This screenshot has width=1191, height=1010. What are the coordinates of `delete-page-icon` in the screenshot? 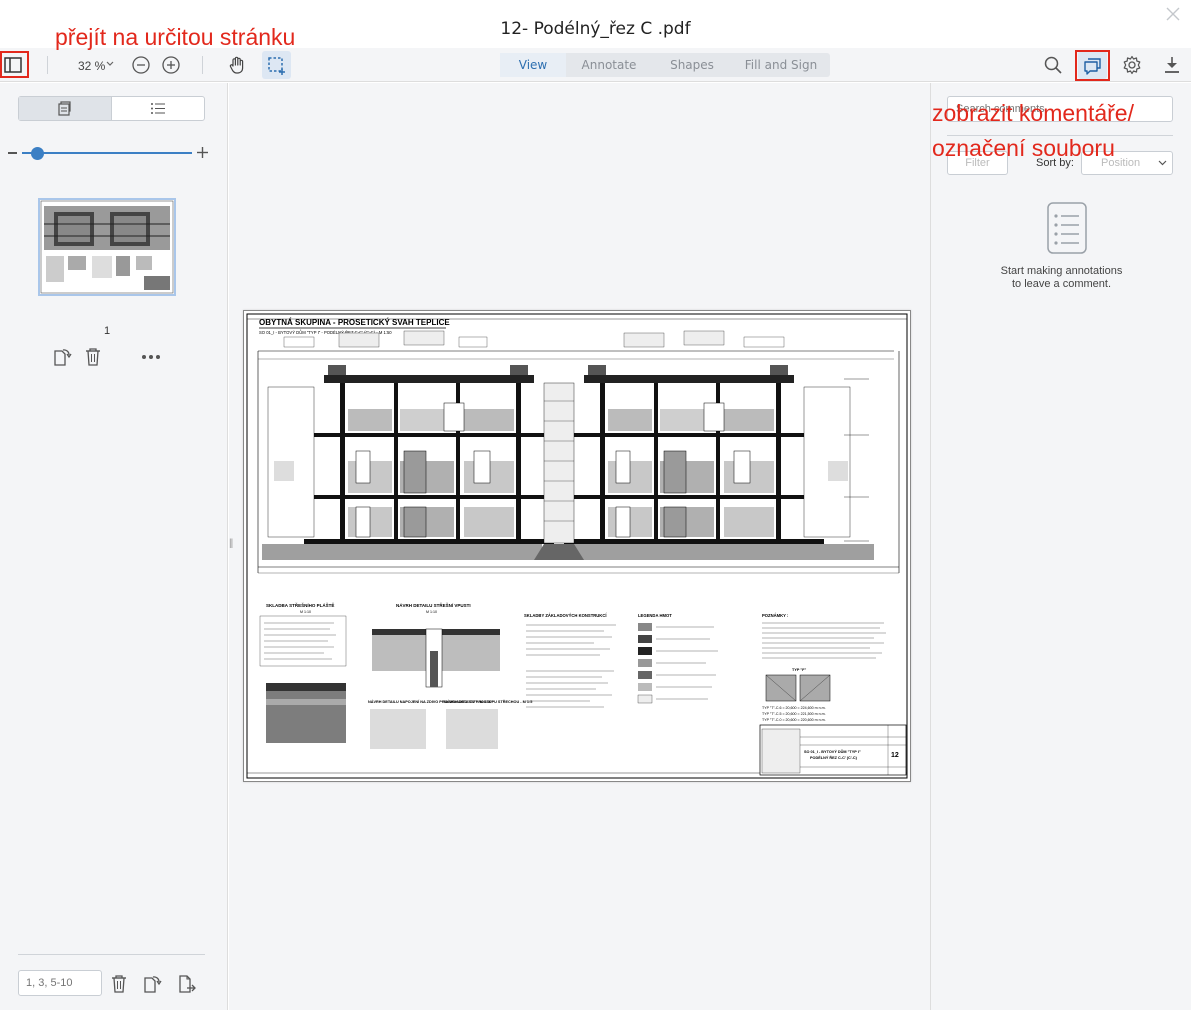 It's located at (93, 357).